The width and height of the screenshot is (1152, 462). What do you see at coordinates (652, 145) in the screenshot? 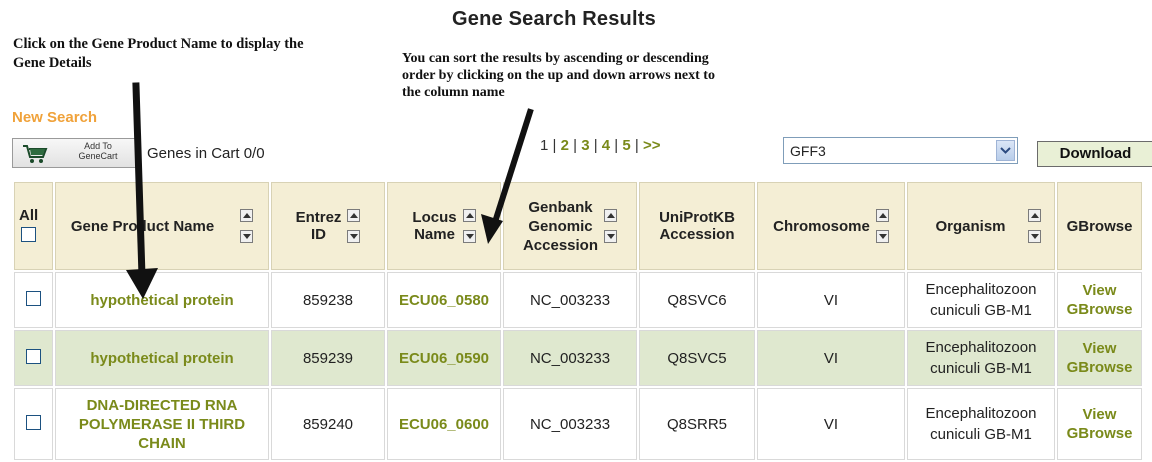
I see `page-next-link: >>` at bounding box center [652, 145].